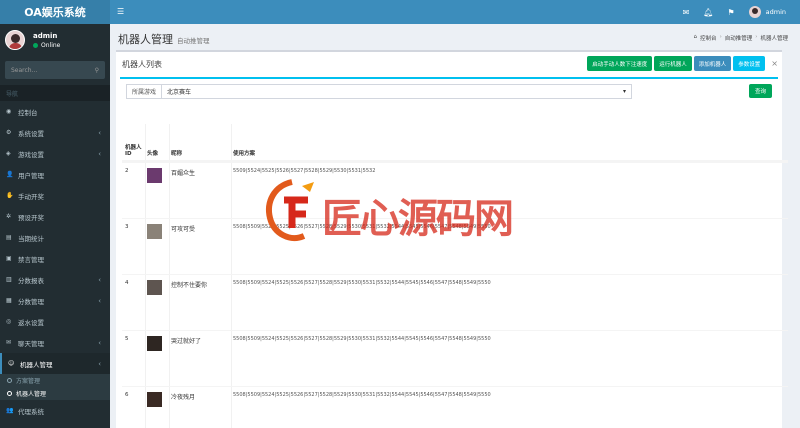 The image size is (800, 428). Describe the element at coordinates (55, 321) in the screenshot. I see `sidebar-item: ◎ 返水设置` at that location.